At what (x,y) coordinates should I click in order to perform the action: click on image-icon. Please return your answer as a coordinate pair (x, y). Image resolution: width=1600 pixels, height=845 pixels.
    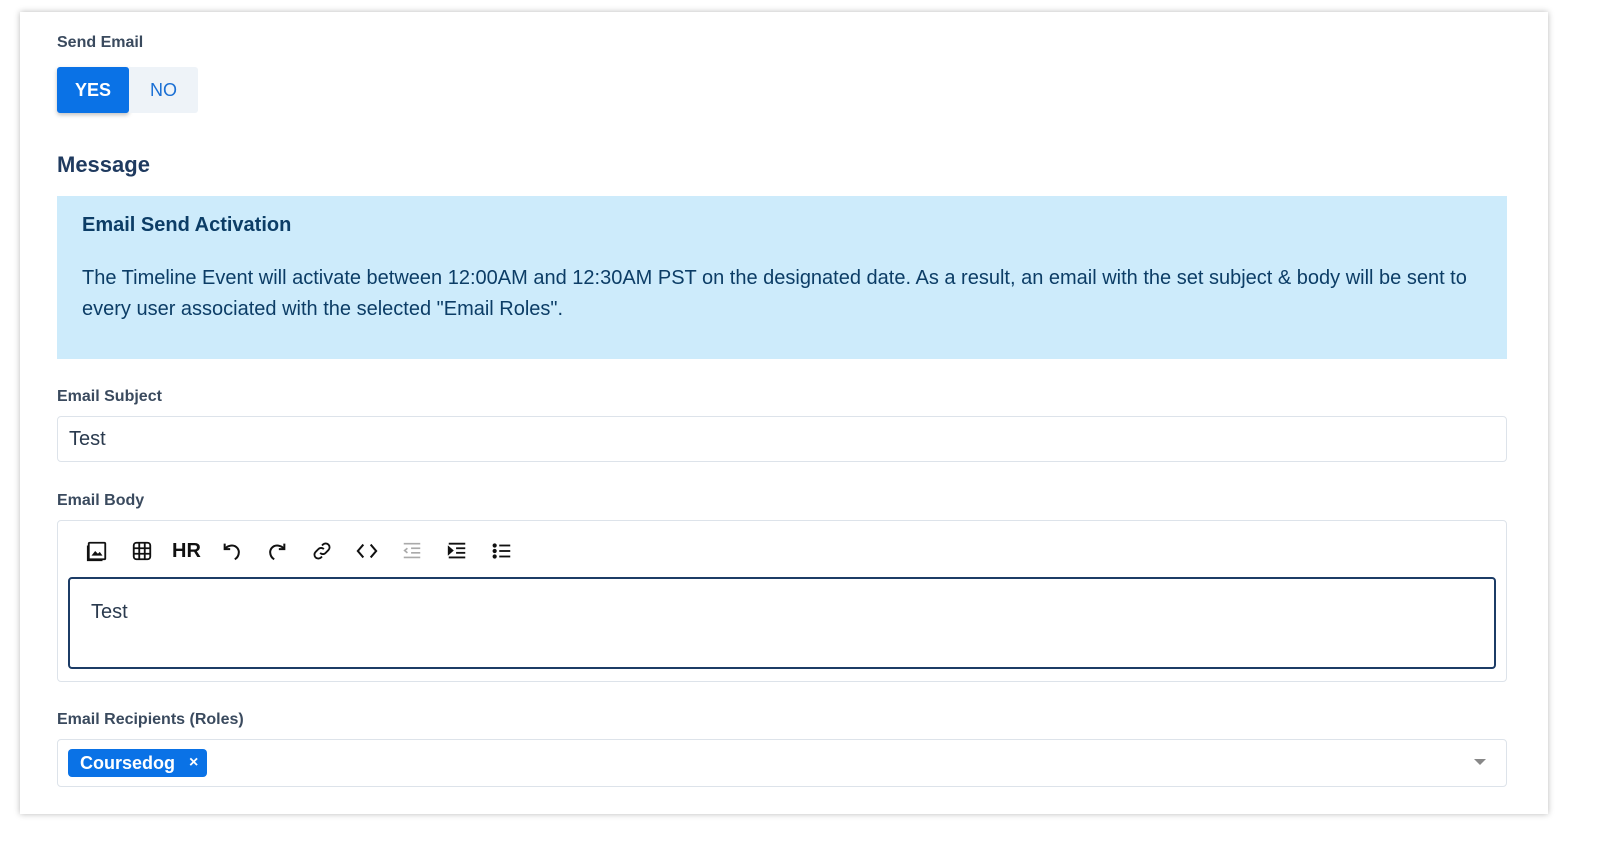
    Looking at the image, I should click on (96, 551).